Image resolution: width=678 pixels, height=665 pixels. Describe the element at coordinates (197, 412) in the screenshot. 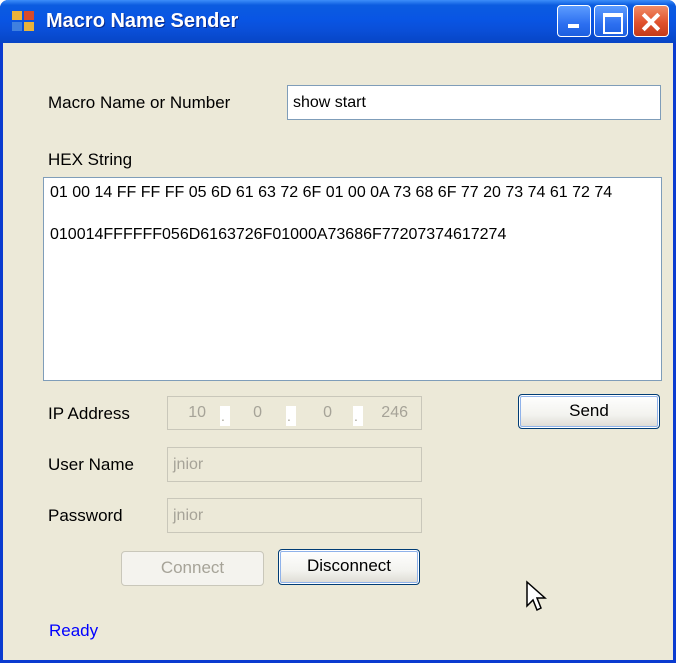

I see `ip-octet-1: 10` at that location.